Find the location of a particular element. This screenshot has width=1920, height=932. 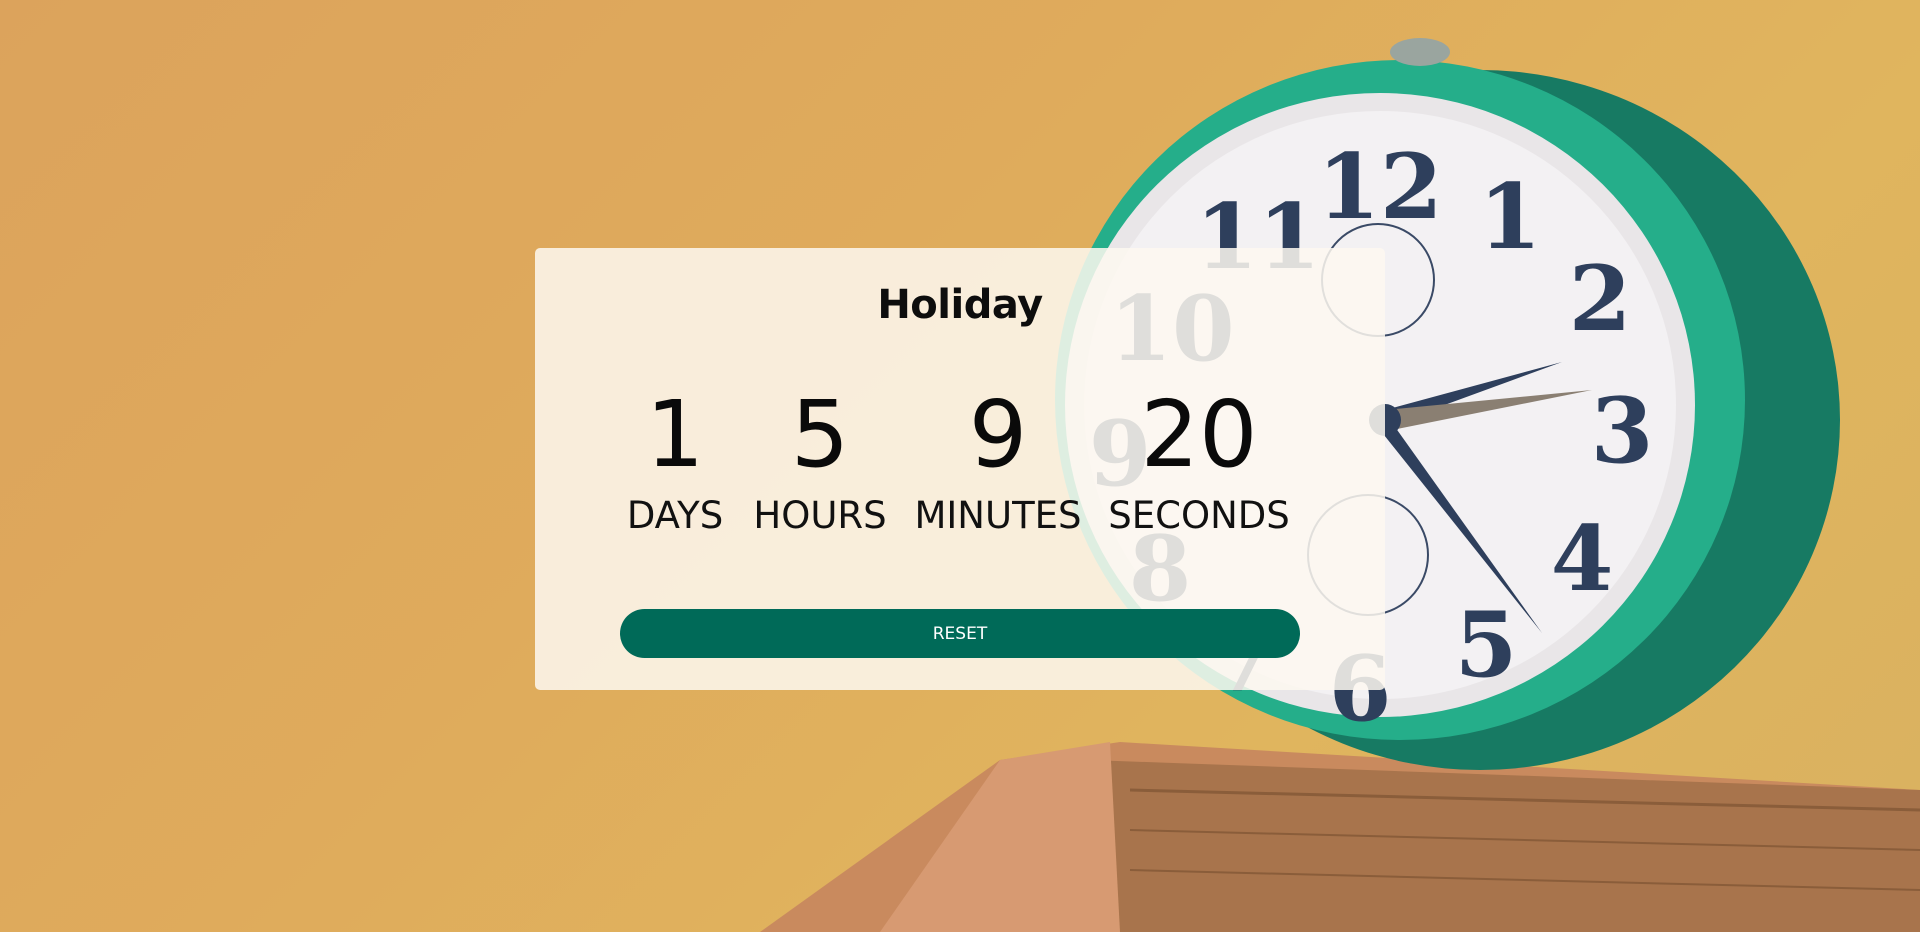

seconds-unit: 20 SECONDS is located at coordinates (1198, 461).